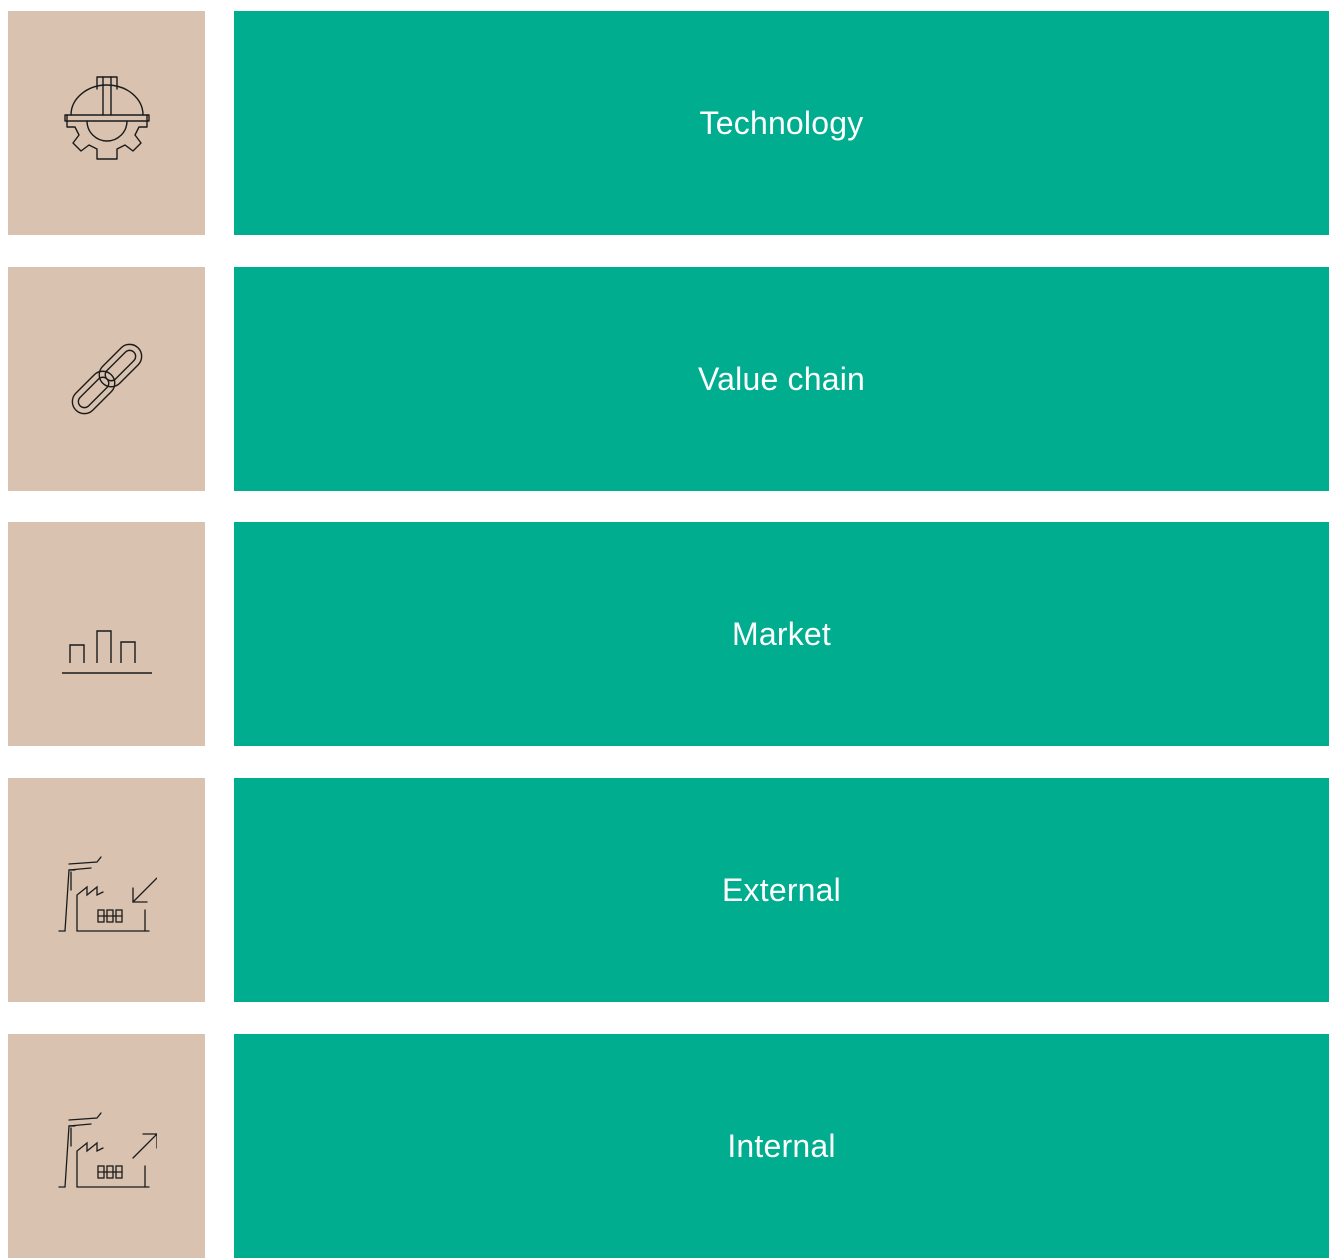 This screenshot has width=1329, height=1258. I want to click on chain-link-icon, so click(107, 379).